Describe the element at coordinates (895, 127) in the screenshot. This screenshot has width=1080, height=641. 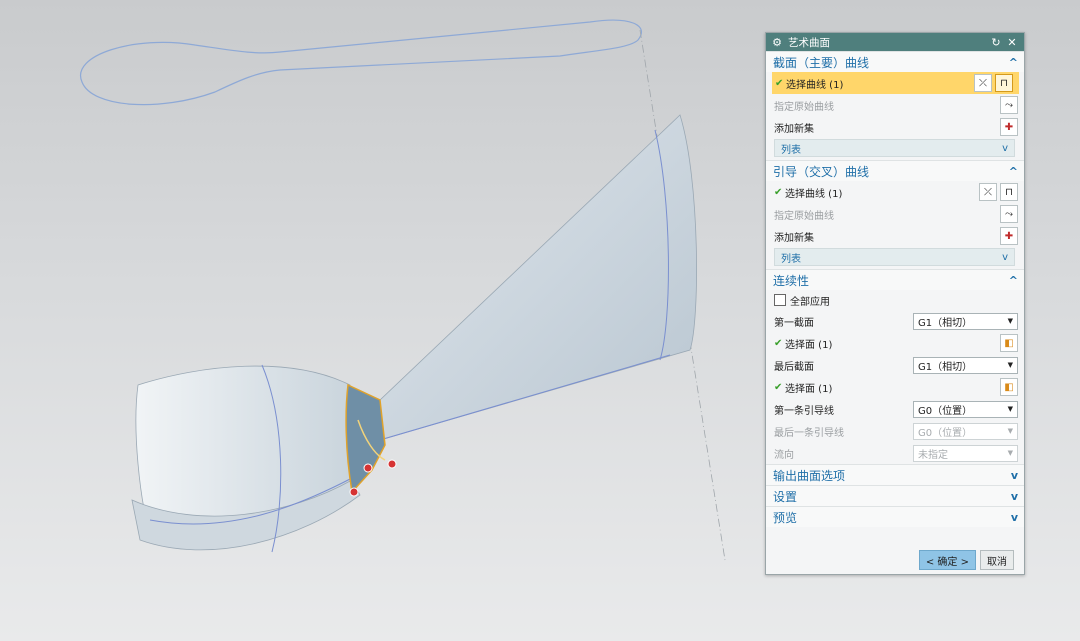
I see `section-add-set-row: 添加新集 ✚` at that location.